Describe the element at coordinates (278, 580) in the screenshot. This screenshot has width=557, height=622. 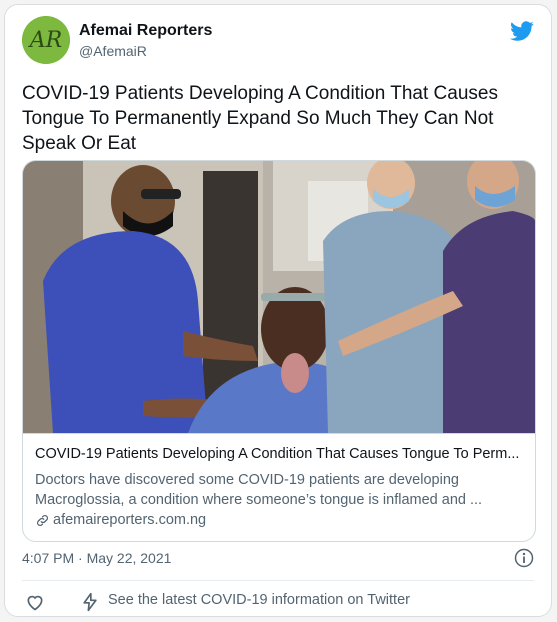
I see `divider` at that location.